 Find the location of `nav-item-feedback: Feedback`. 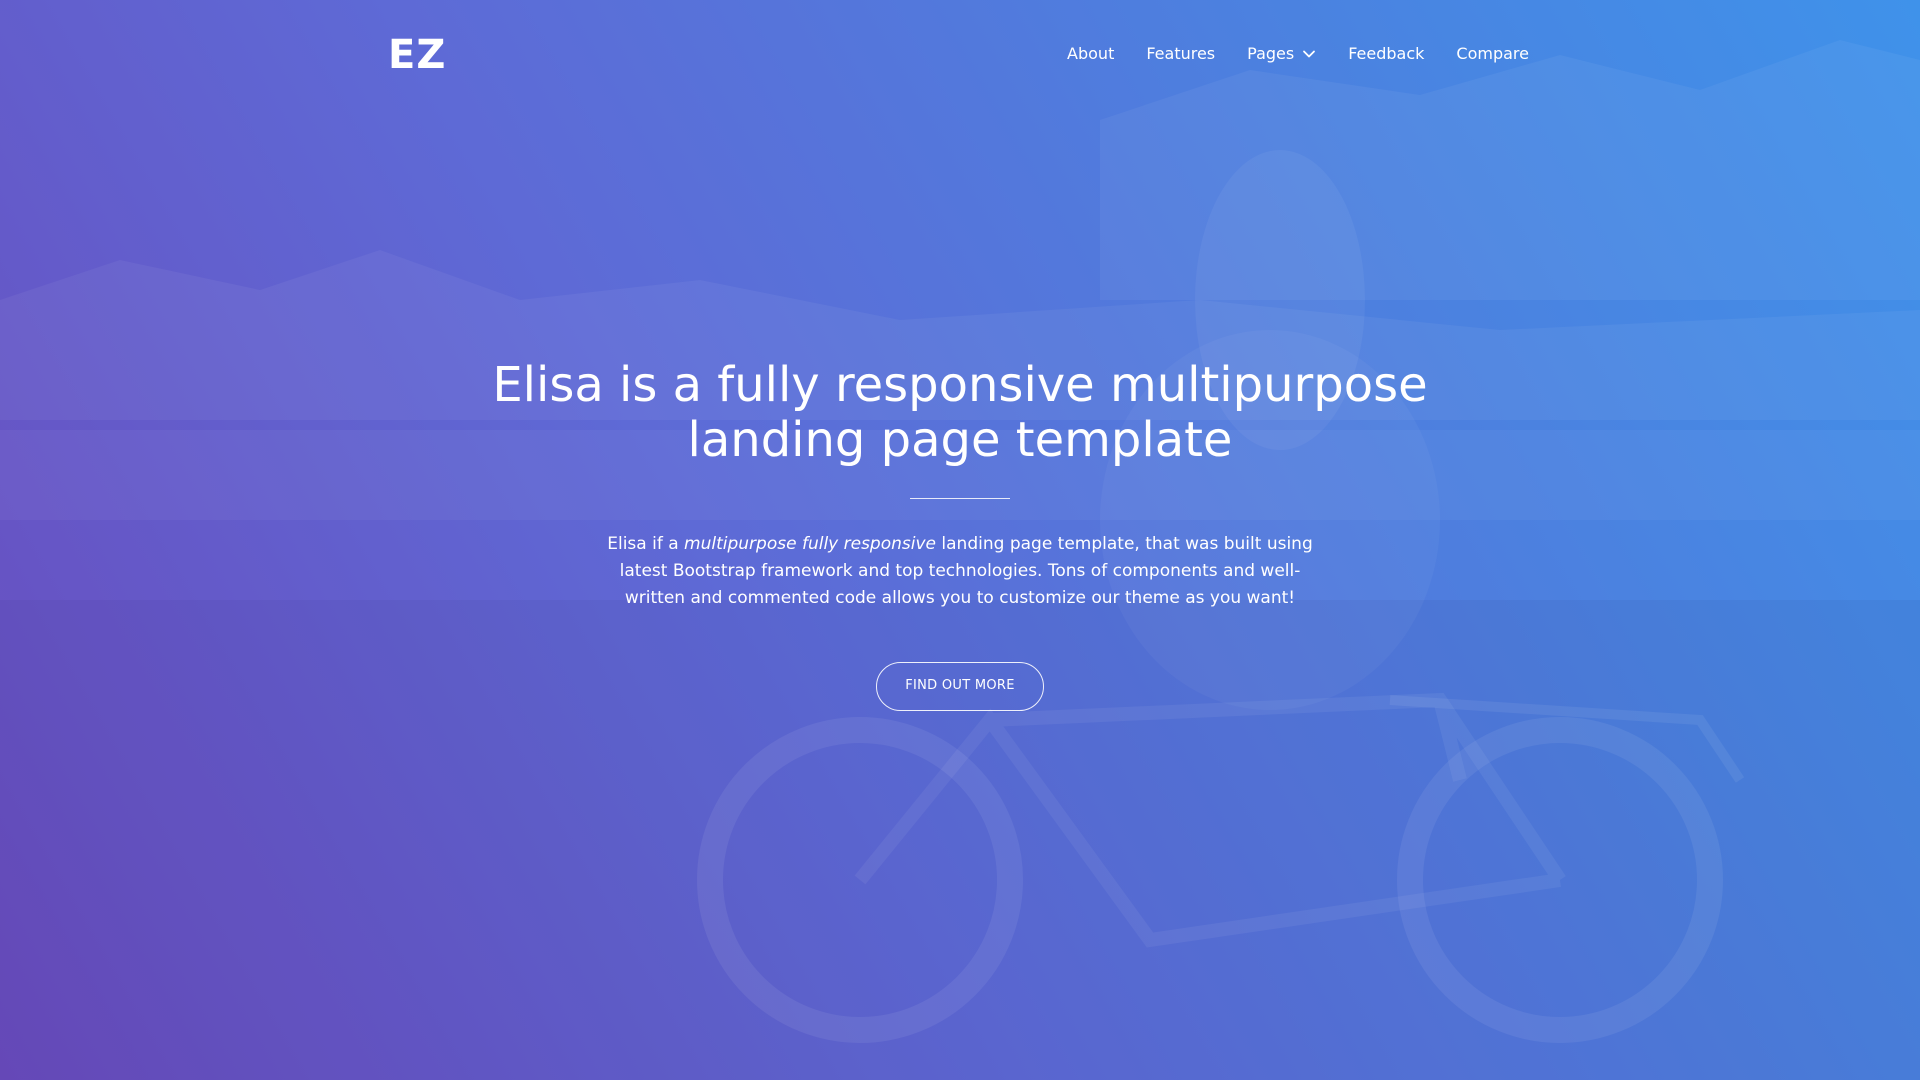

nav-item-feedback: Feedback is located at coordinates (1386, 54).